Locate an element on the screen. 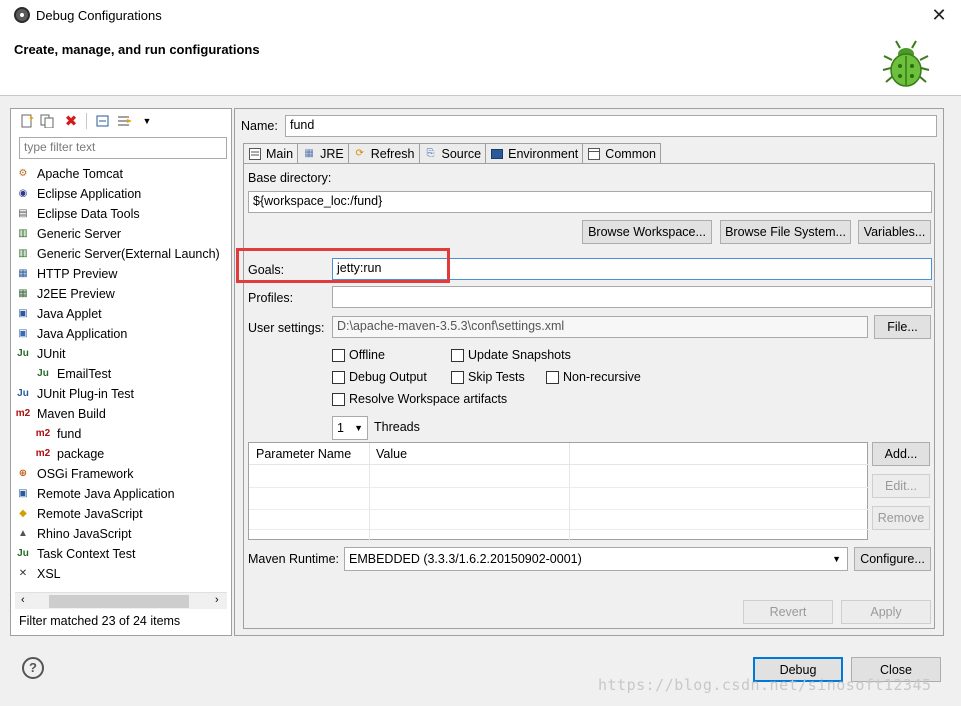  tree-item: ▥ Generic Server is located at coordinates (122, 234).